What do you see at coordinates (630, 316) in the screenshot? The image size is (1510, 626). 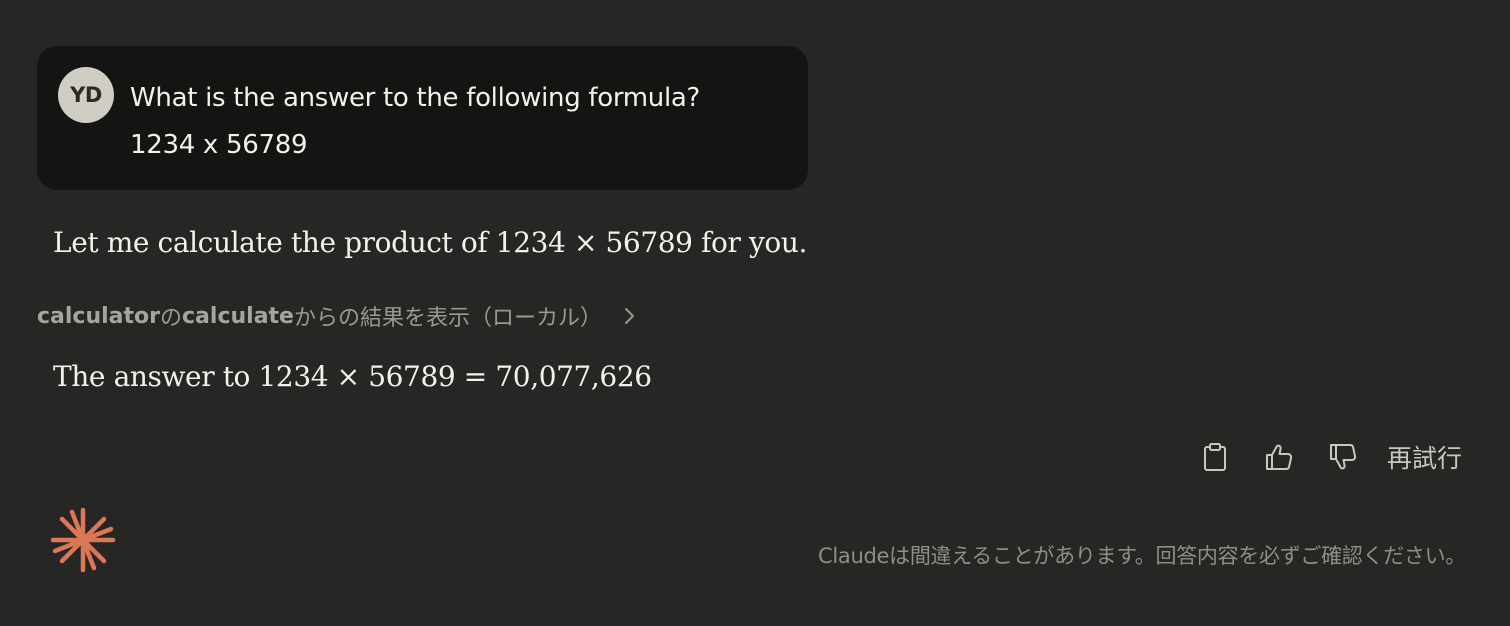 I see `chevron-right-icon` at bounding box center [630, 316].